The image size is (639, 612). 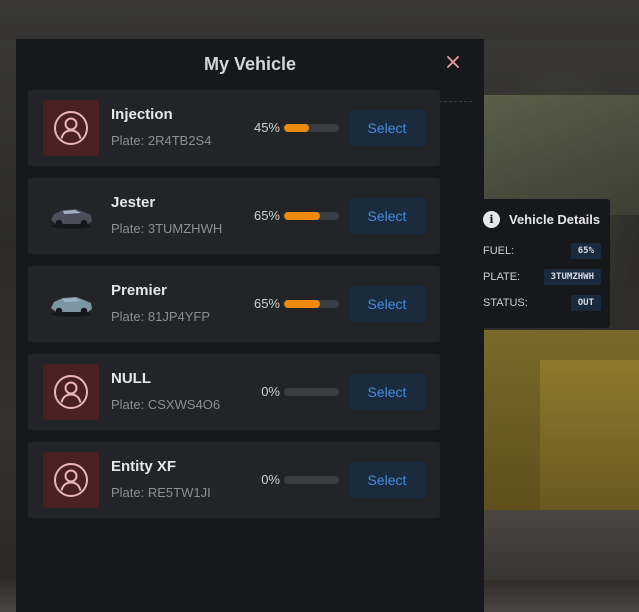 What do you see at coordinates (139, 290) in the screenshot?
I see `vehicle-name: Premier` at bounding box center [139, 290].